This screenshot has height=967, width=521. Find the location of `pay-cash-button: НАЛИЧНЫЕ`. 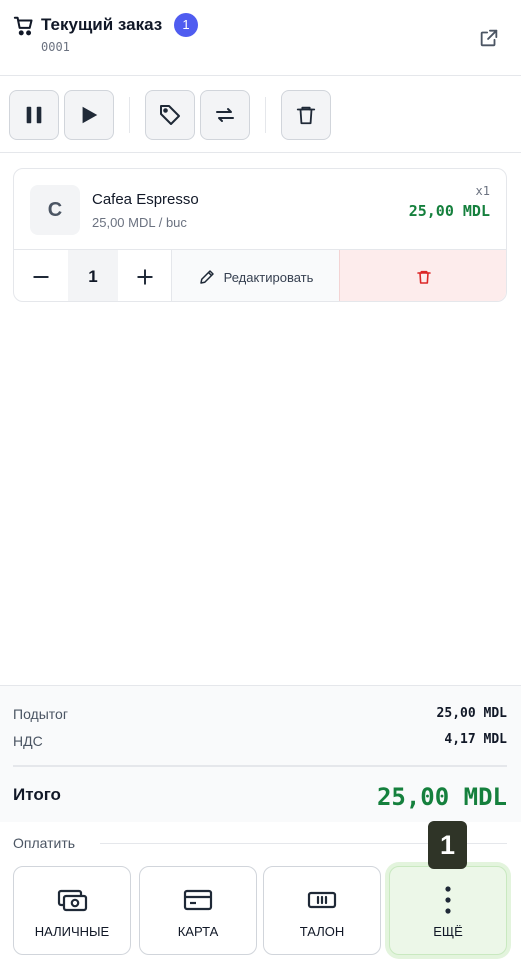

pay-cash-button: НАЛИЧНЫЕ is located at coordinates (72, 910).